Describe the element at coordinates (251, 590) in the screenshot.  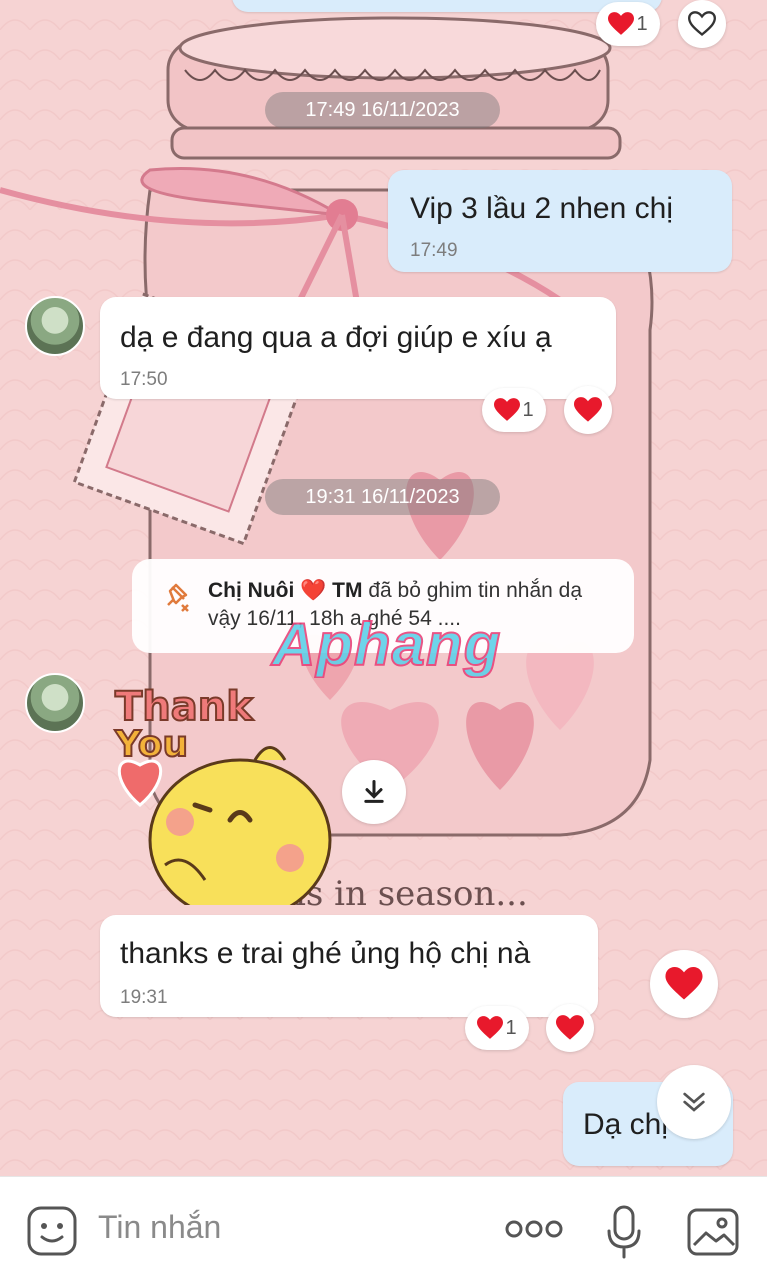
I see `sender-name: Chị Nuôi` at that location.